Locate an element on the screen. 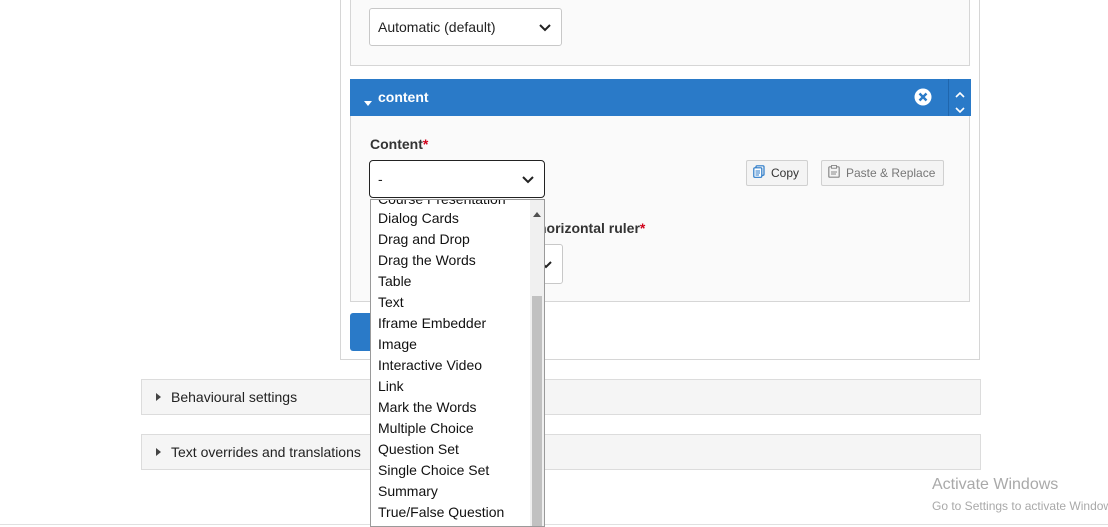 Image resolution: width=1108 pixels, height=527 pixels. dropdown-option: Multiple Choice is located at coordinates (426, 428).